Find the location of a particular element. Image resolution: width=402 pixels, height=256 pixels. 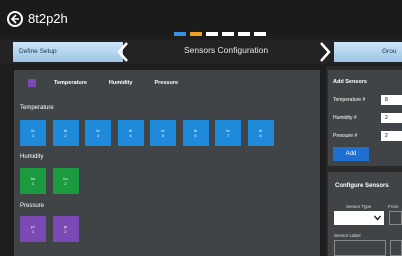

temperature-sensor-tile: te 2 is located at coordinates (65, 133).